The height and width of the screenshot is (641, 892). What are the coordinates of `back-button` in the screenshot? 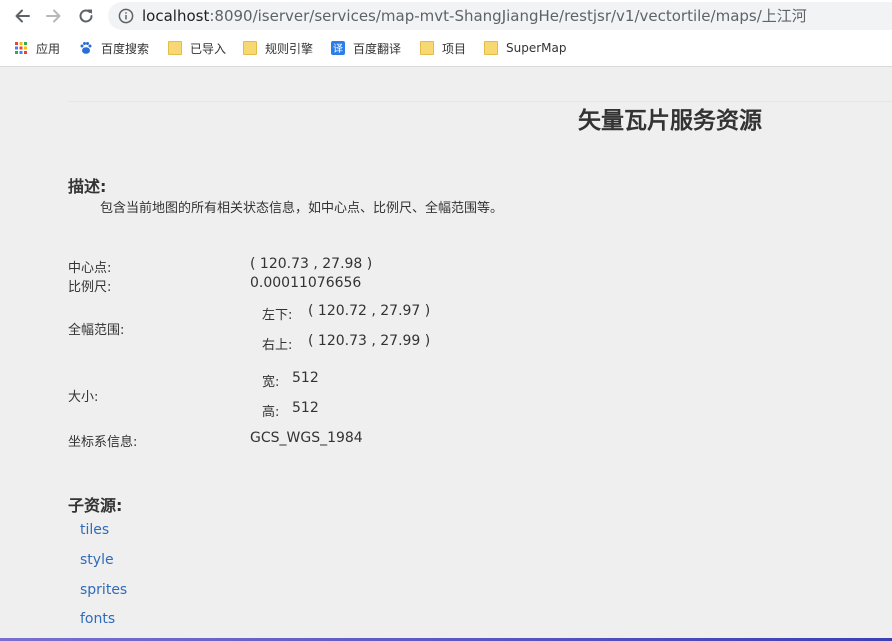 It's located at (22, 16).